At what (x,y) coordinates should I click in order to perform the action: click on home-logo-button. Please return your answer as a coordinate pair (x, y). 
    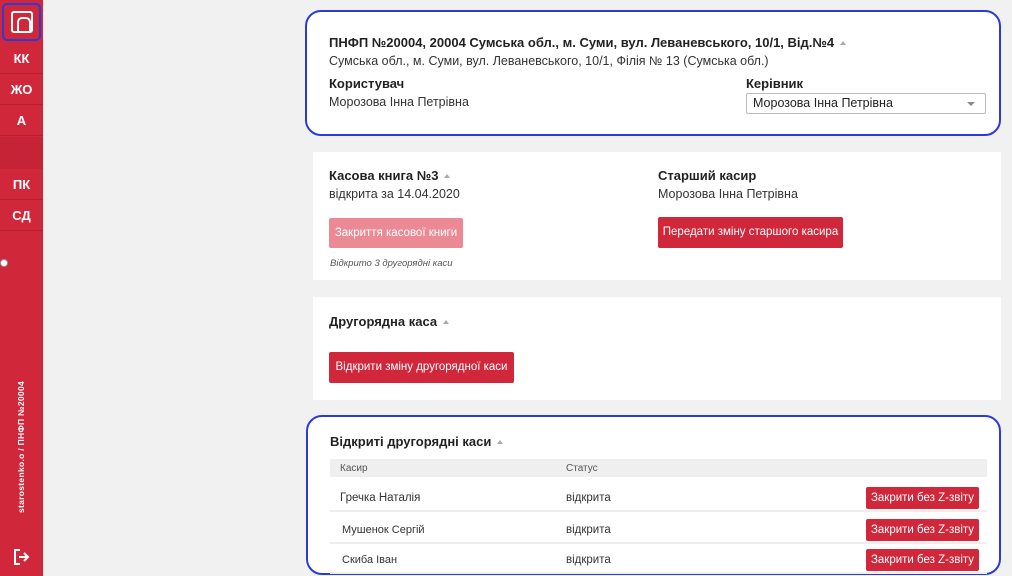
    Looking at the image, I should click on (21, 22).